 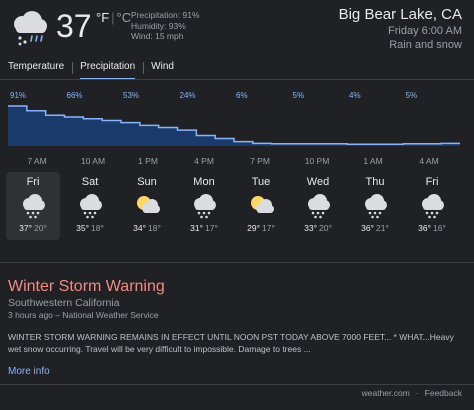 What do you see at coordinates (102, 17) in the screenshot?
I see `fahrenheit-toggle: °F` at bounding box center [102, 17].